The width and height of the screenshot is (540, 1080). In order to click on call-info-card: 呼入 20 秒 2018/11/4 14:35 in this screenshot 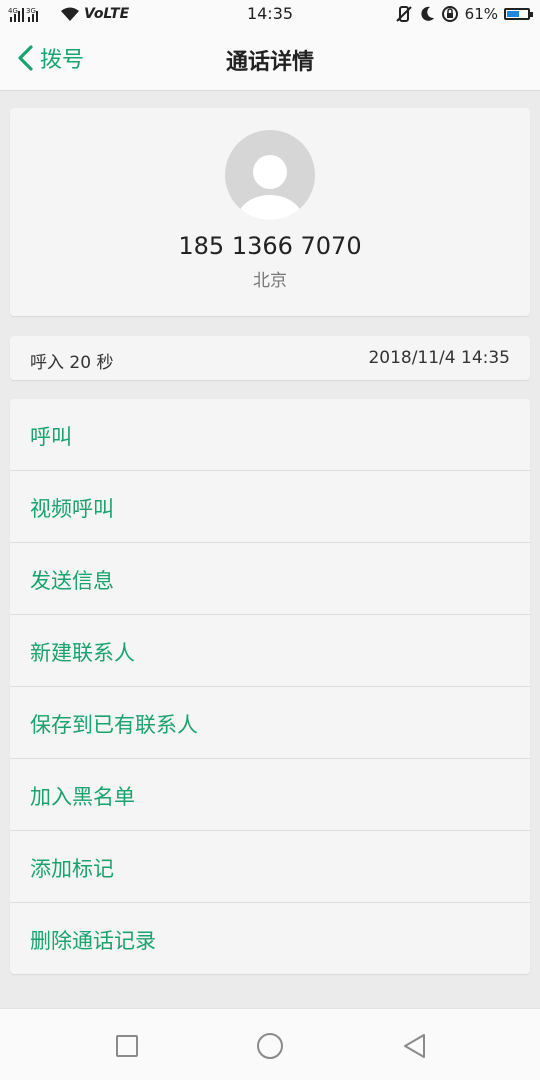, I will do `click(270, 358)`.